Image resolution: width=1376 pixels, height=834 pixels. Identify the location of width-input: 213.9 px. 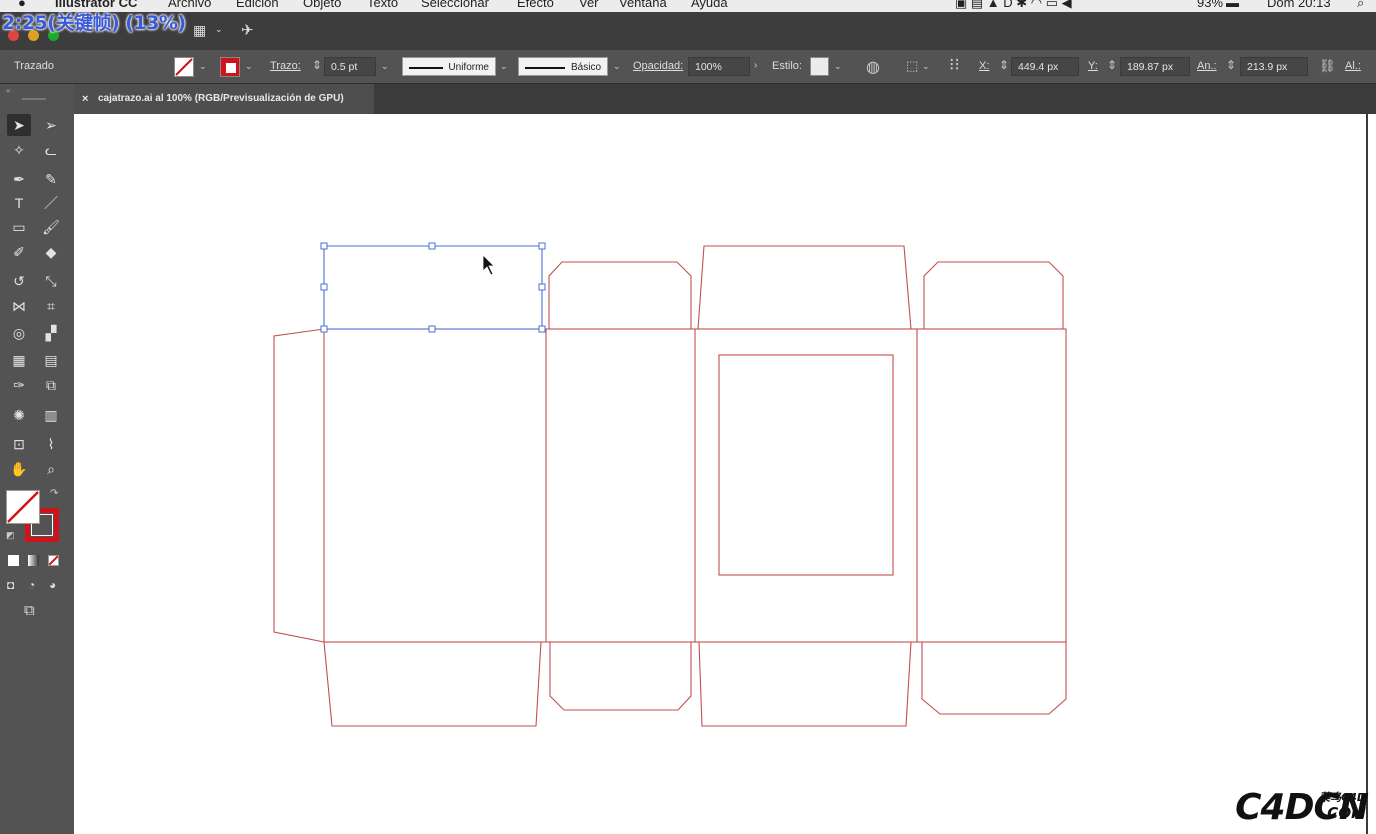
(1274, 66).